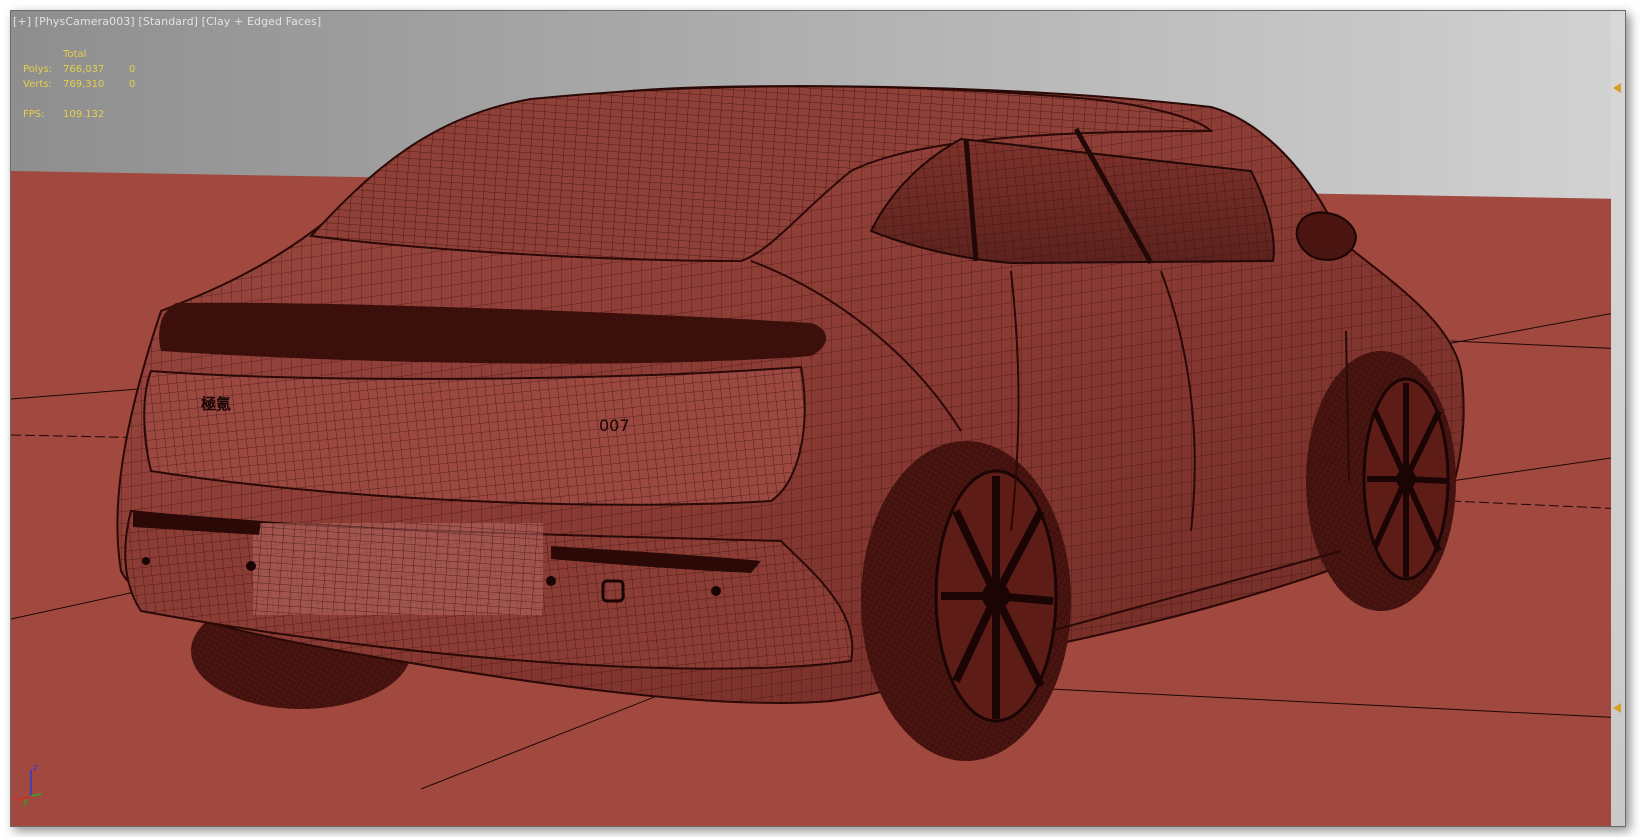 The width and height of the screenshot is (1645, 837). What do you see at coordinates (16, 799) in the screenshot?
I see `axis-x-label: x` at bounding box center [16, 799].